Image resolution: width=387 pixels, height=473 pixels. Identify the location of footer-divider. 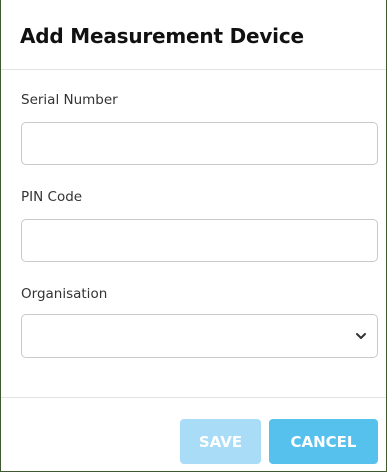
(193, 397).